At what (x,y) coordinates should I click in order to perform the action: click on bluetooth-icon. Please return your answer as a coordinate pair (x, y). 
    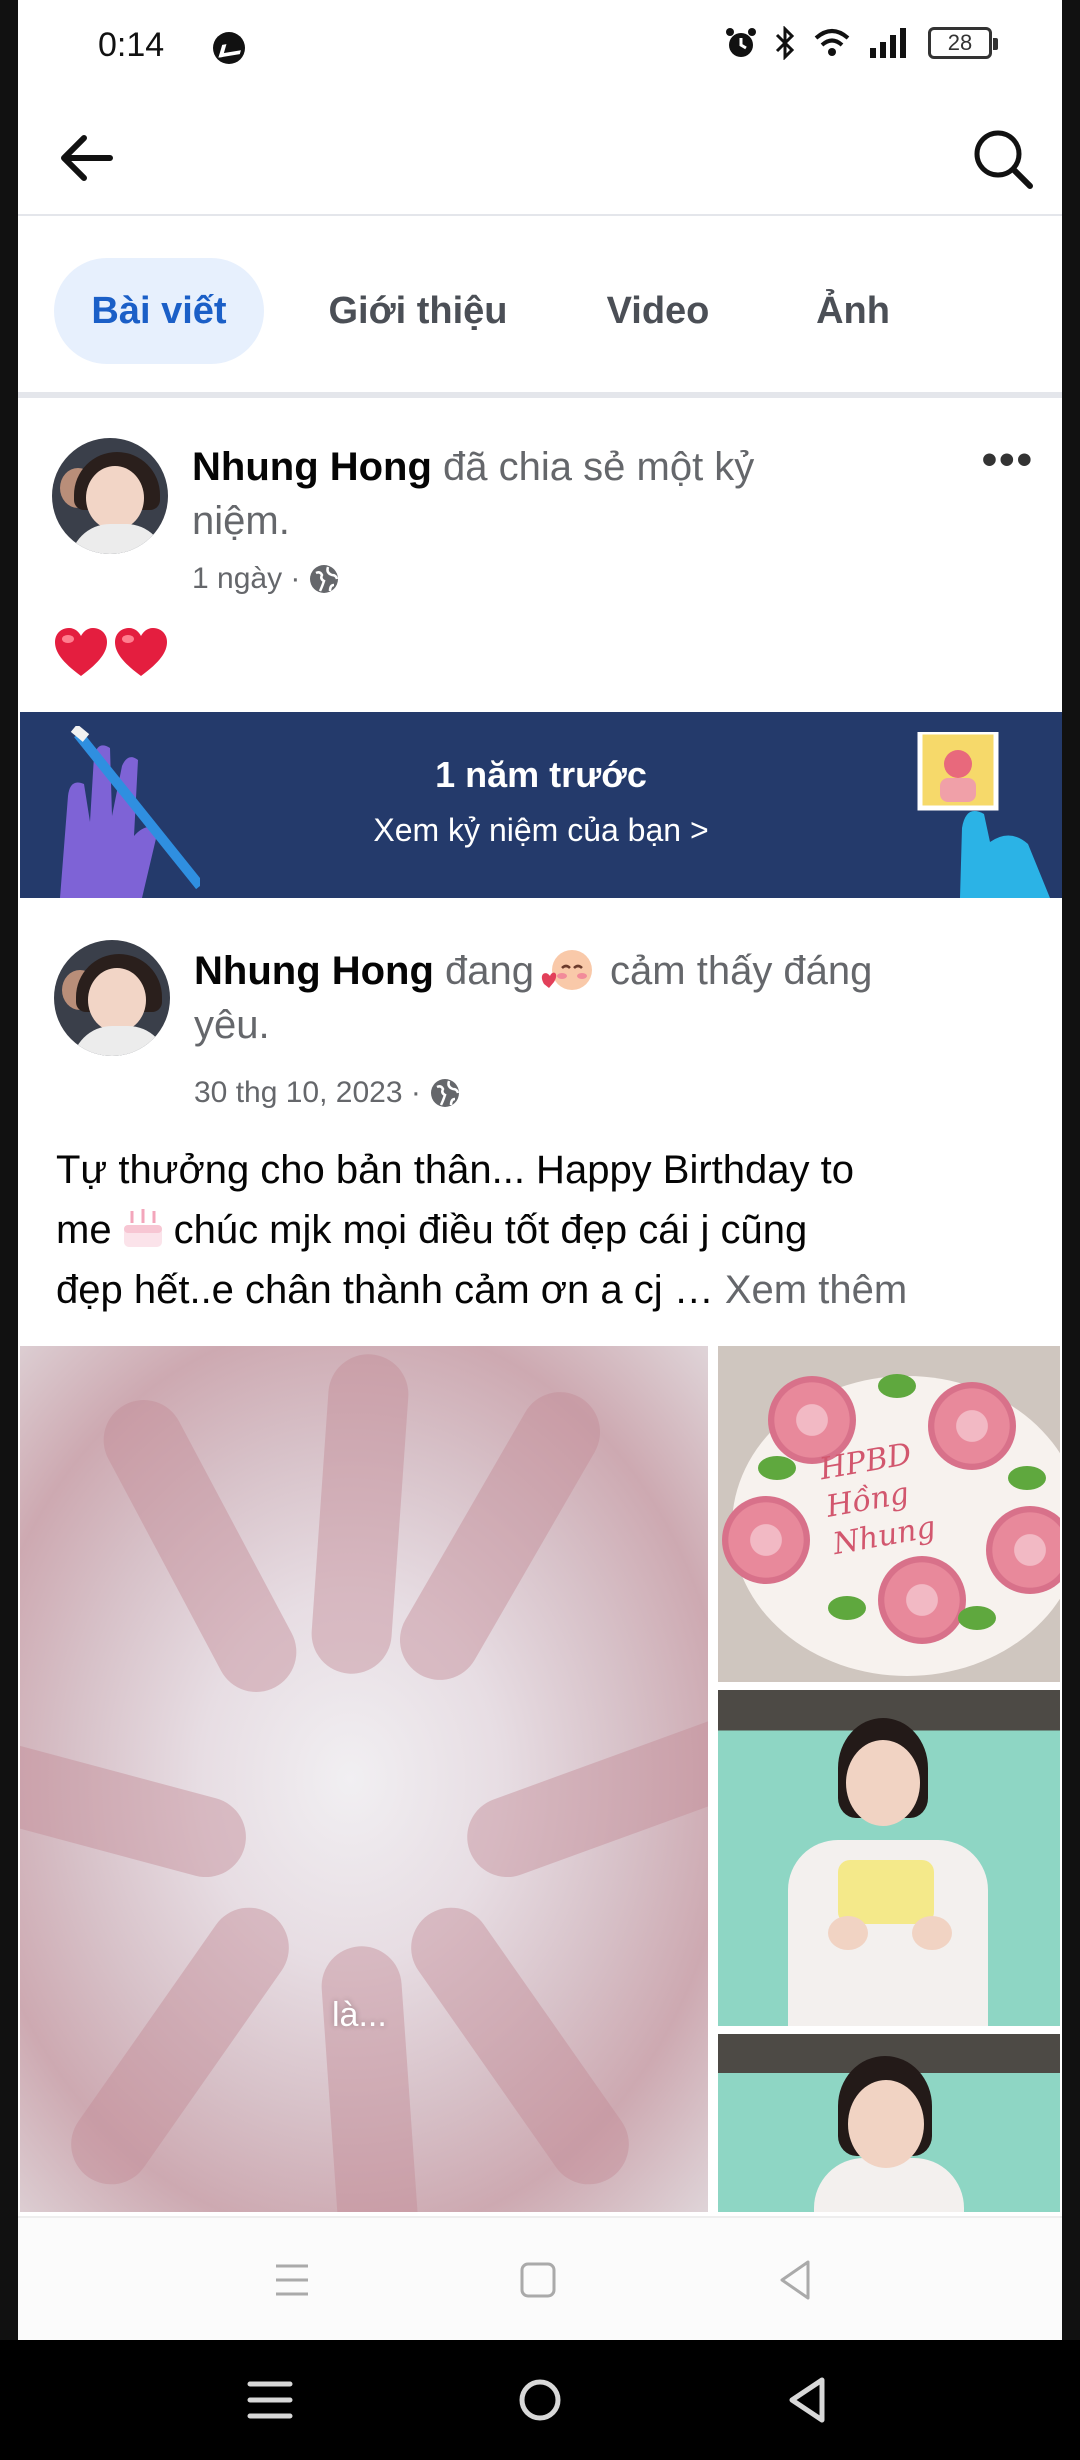
    Looking at the image, I should click on (785, 43).